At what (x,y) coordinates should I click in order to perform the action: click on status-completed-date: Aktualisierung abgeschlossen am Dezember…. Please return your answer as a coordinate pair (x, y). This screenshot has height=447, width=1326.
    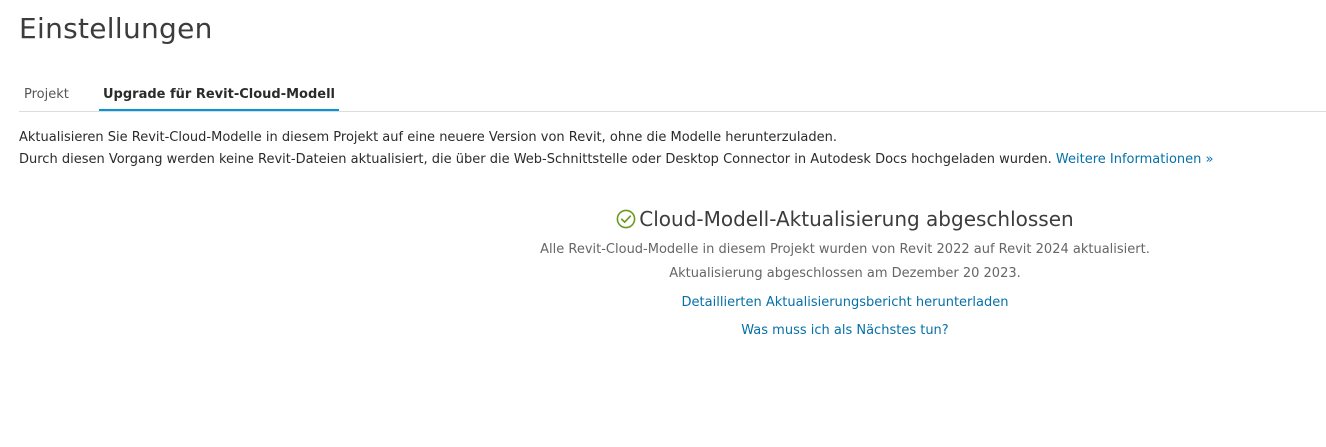
    Looking at the image, I should click on (845, 273).